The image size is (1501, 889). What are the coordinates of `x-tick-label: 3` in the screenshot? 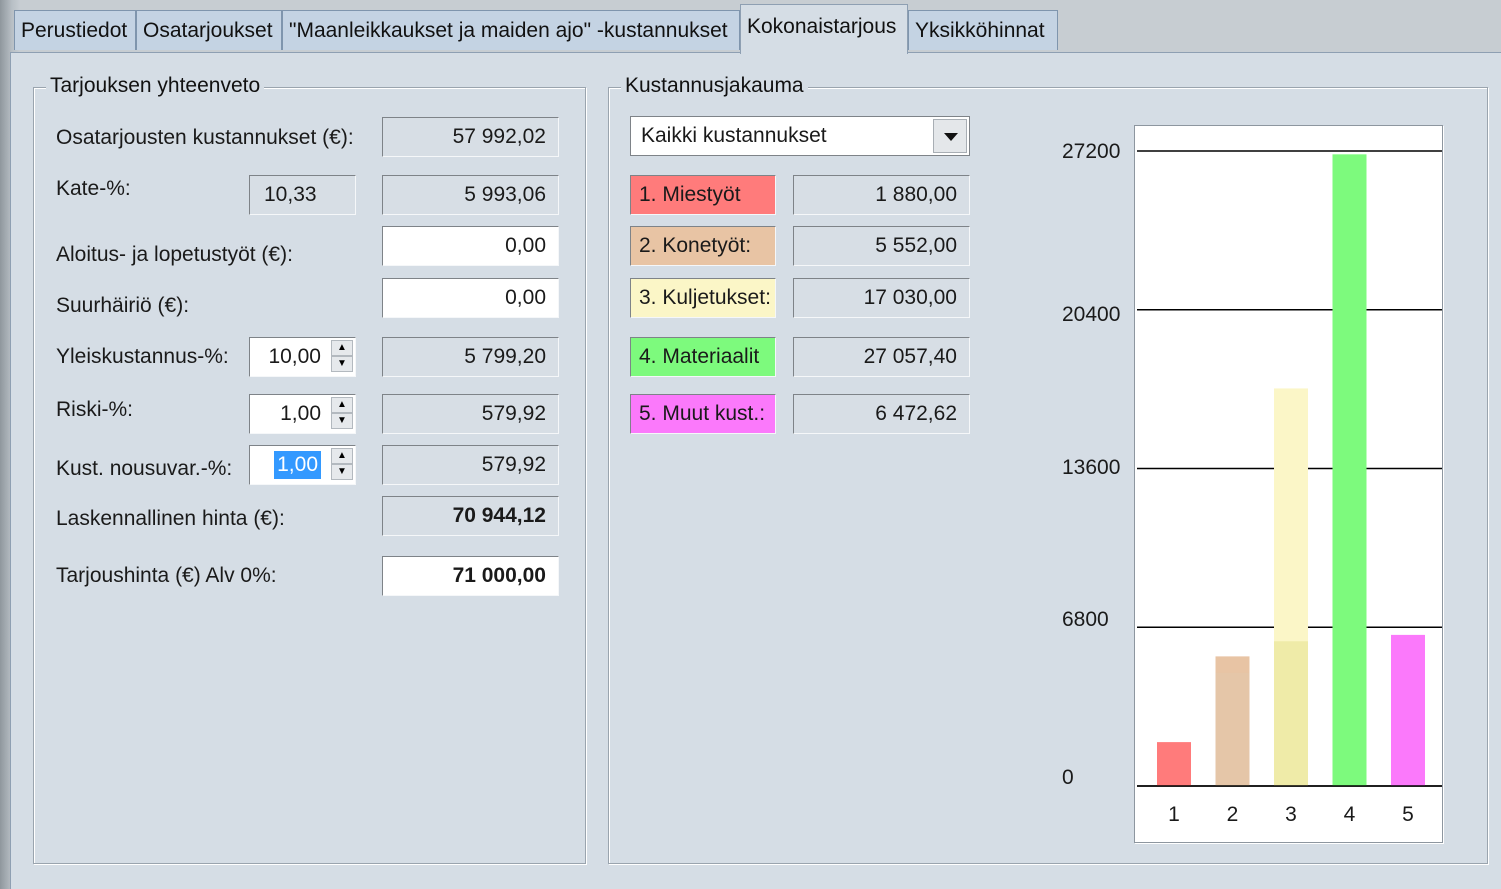 It's located at (1291, 814).